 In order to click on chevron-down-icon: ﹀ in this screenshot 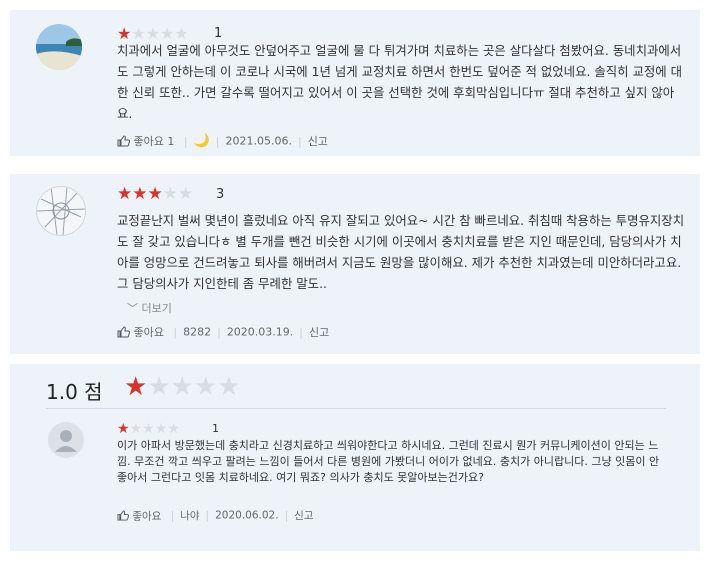, I will do `click(132, 308)`.